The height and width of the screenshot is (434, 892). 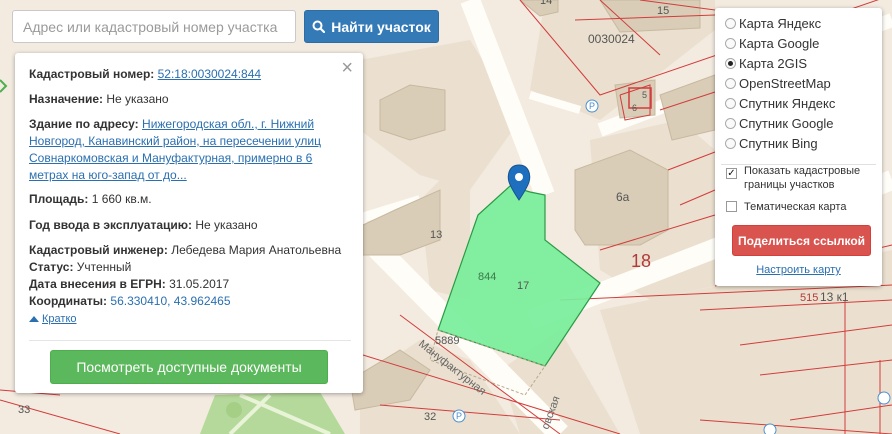 I want to click on map-label-515: 515, so click(x=809, y=298).